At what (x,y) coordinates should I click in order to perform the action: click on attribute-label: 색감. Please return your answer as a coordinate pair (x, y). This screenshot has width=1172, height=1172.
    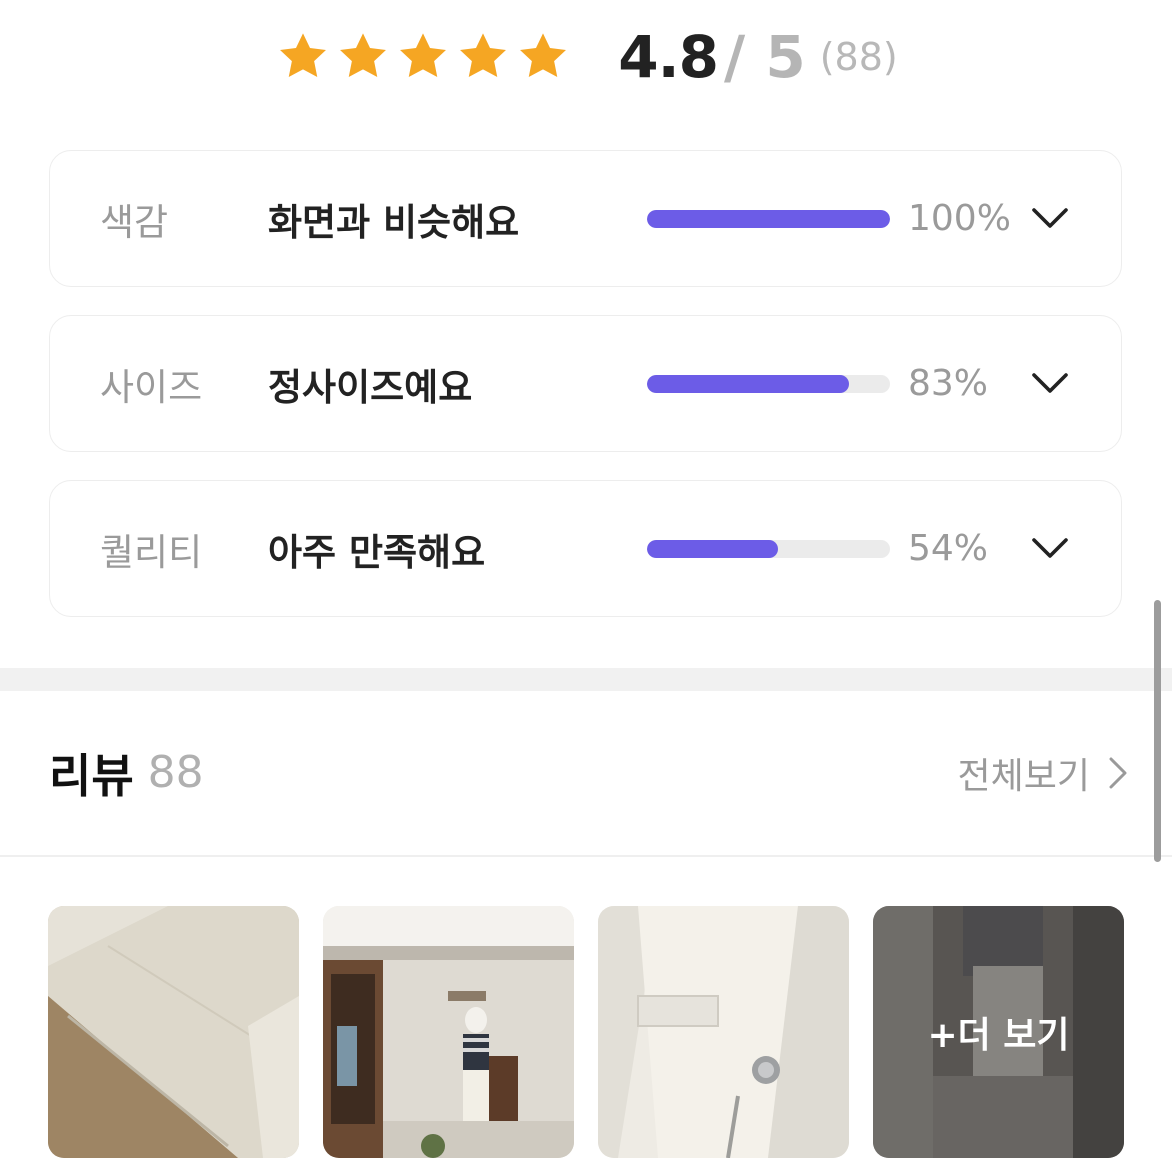
    Looking at the image, I should click on (134, 222).